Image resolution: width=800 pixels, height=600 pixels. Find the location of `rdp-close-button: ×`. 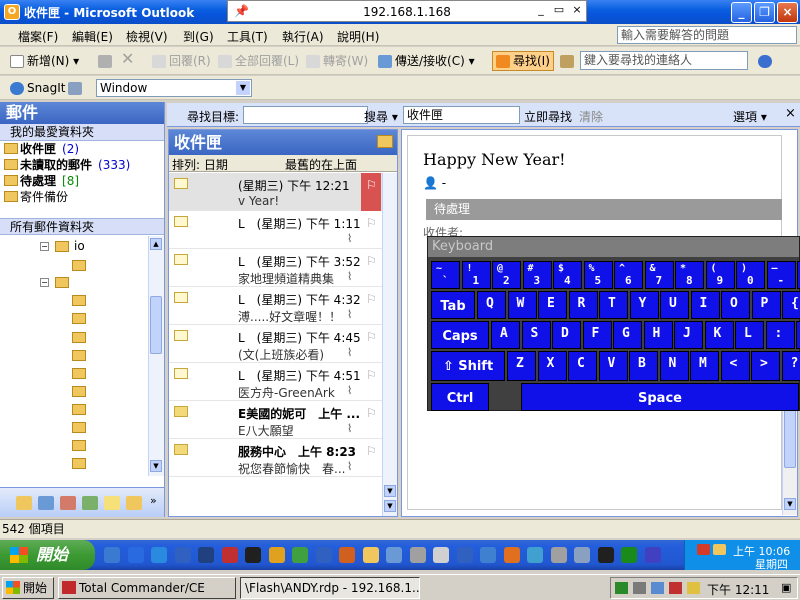

rdp-close-button: × is located at coordinates (577, 11).